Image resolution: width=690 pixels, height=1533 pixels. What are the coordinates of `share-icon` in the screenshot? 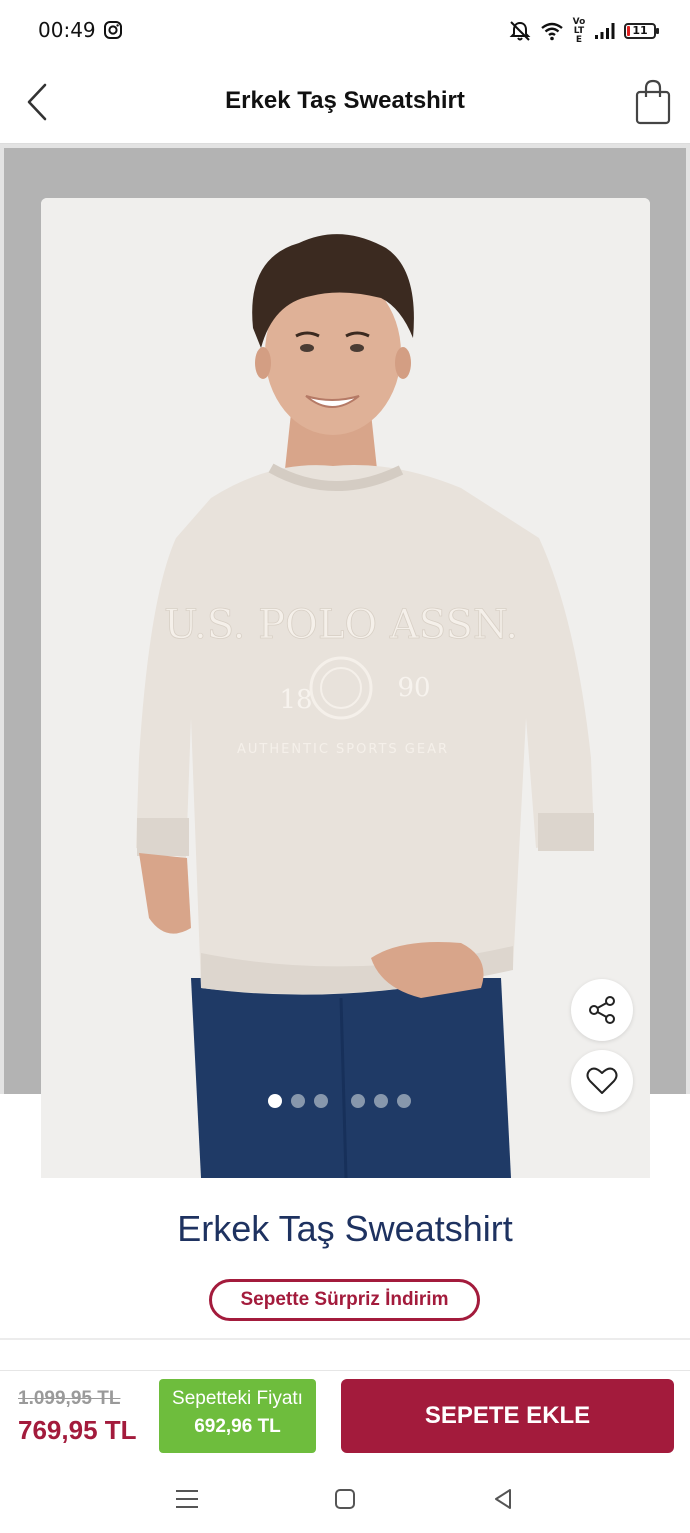 It's located at (602, 1010).